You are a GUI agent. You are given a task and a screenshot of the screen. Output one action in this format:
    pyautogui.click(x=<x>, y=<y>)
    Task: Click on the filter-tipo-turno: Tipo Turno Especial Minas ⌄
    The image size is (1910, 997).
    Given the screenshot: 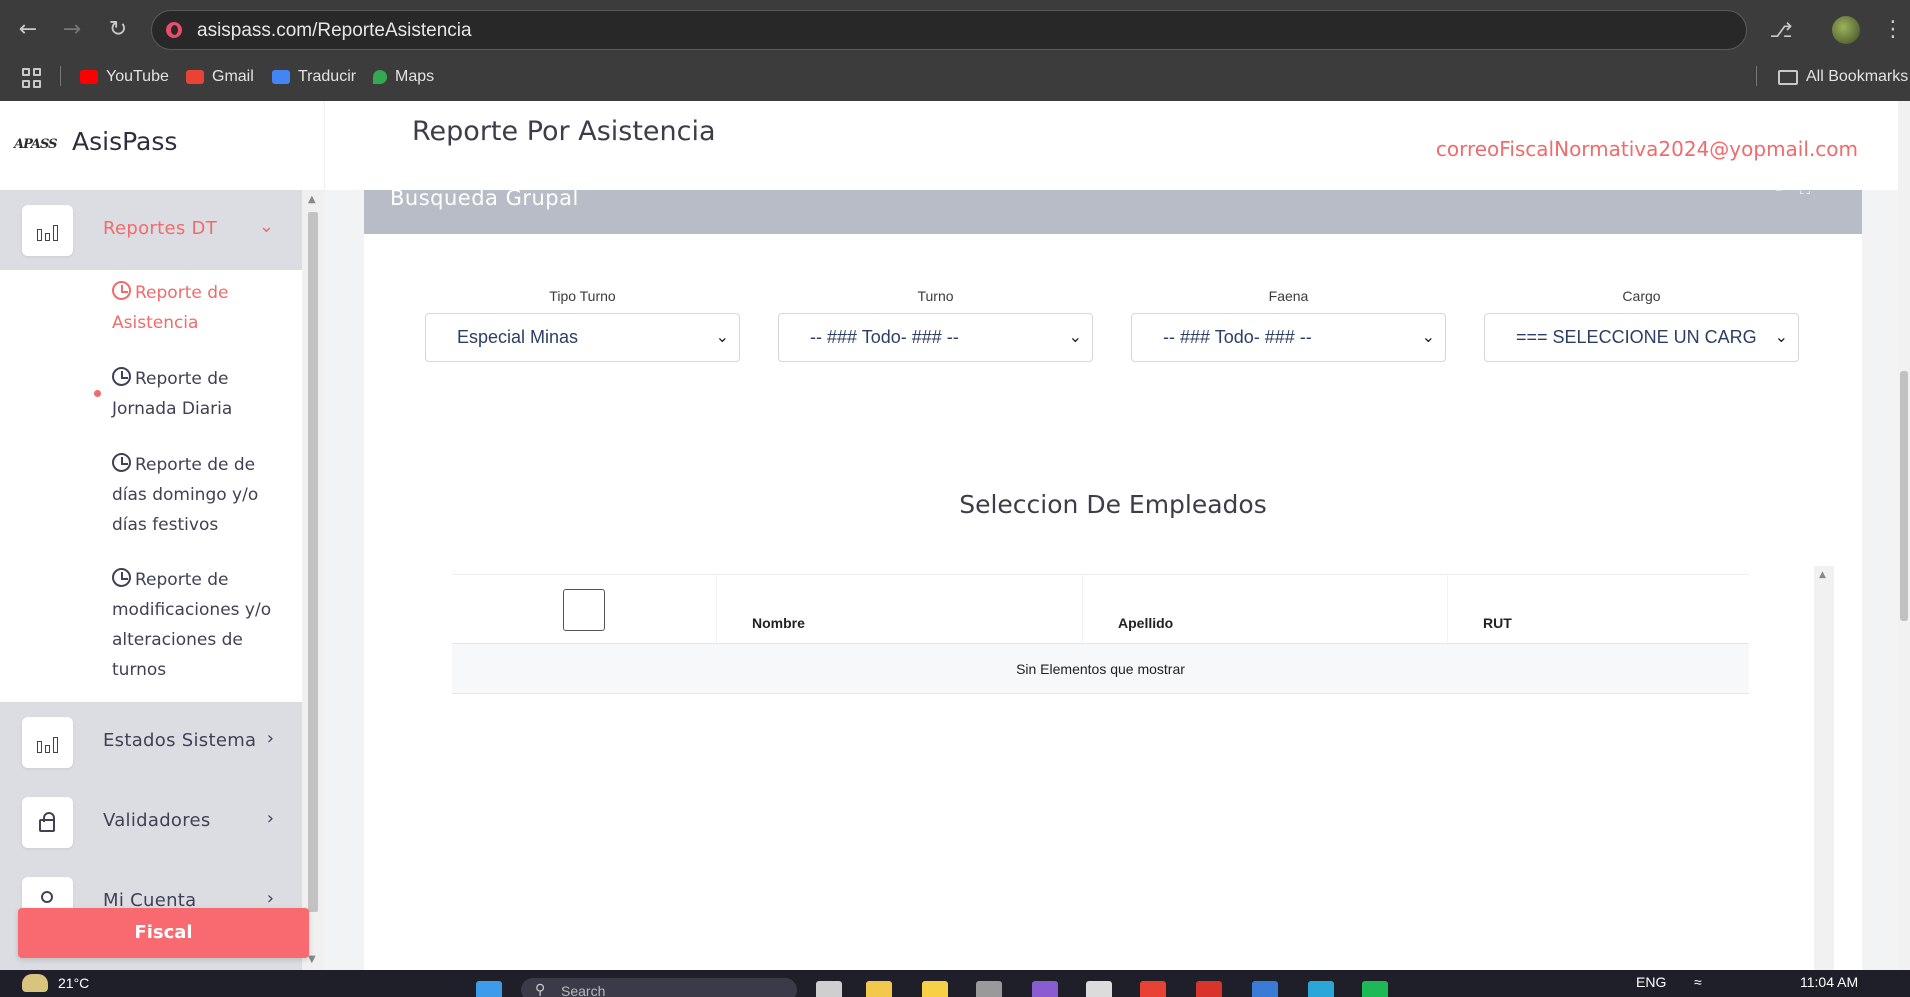 What is the action you would take?
    pyautogui.click(x=582, y=325)
    